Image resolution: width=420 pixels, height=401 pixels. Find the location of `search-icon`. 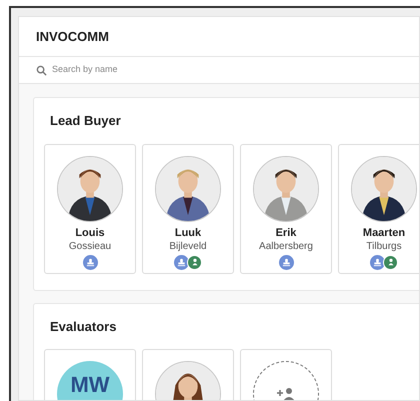

search-icon is located at coordinates (41, 70).